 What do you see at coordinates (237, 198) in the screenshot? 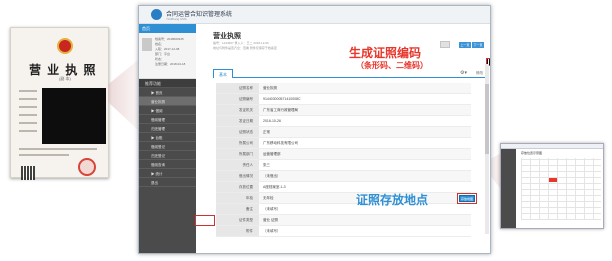
I see `field-label: 年检` at bounding box center [237, 198].